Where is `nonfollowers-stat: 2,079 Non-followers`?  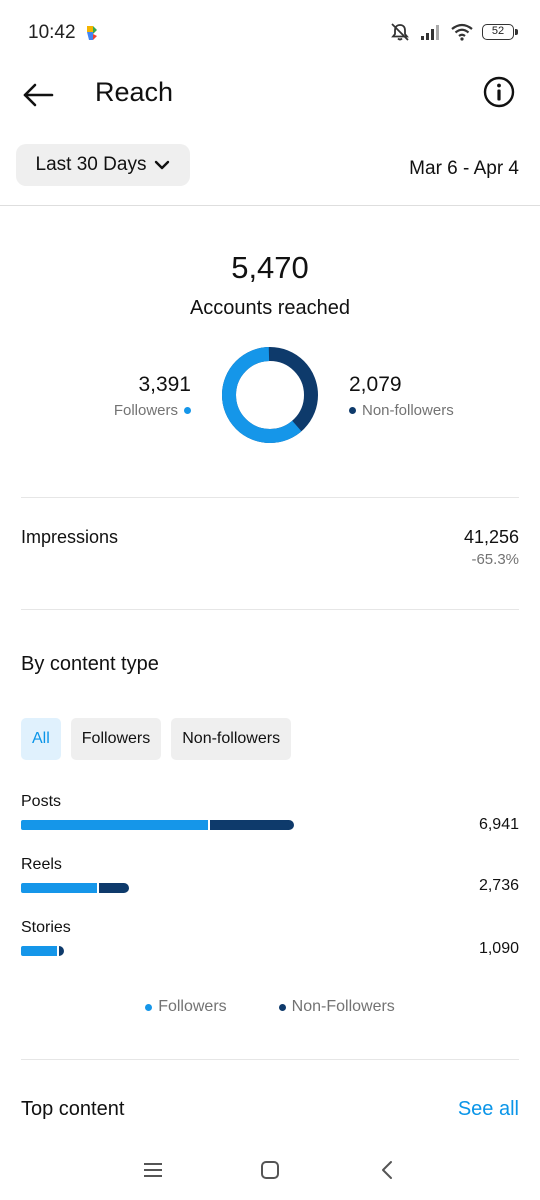 nonfollowers-stat: 2,079 Non-followers is located at coordinates (401, 396).